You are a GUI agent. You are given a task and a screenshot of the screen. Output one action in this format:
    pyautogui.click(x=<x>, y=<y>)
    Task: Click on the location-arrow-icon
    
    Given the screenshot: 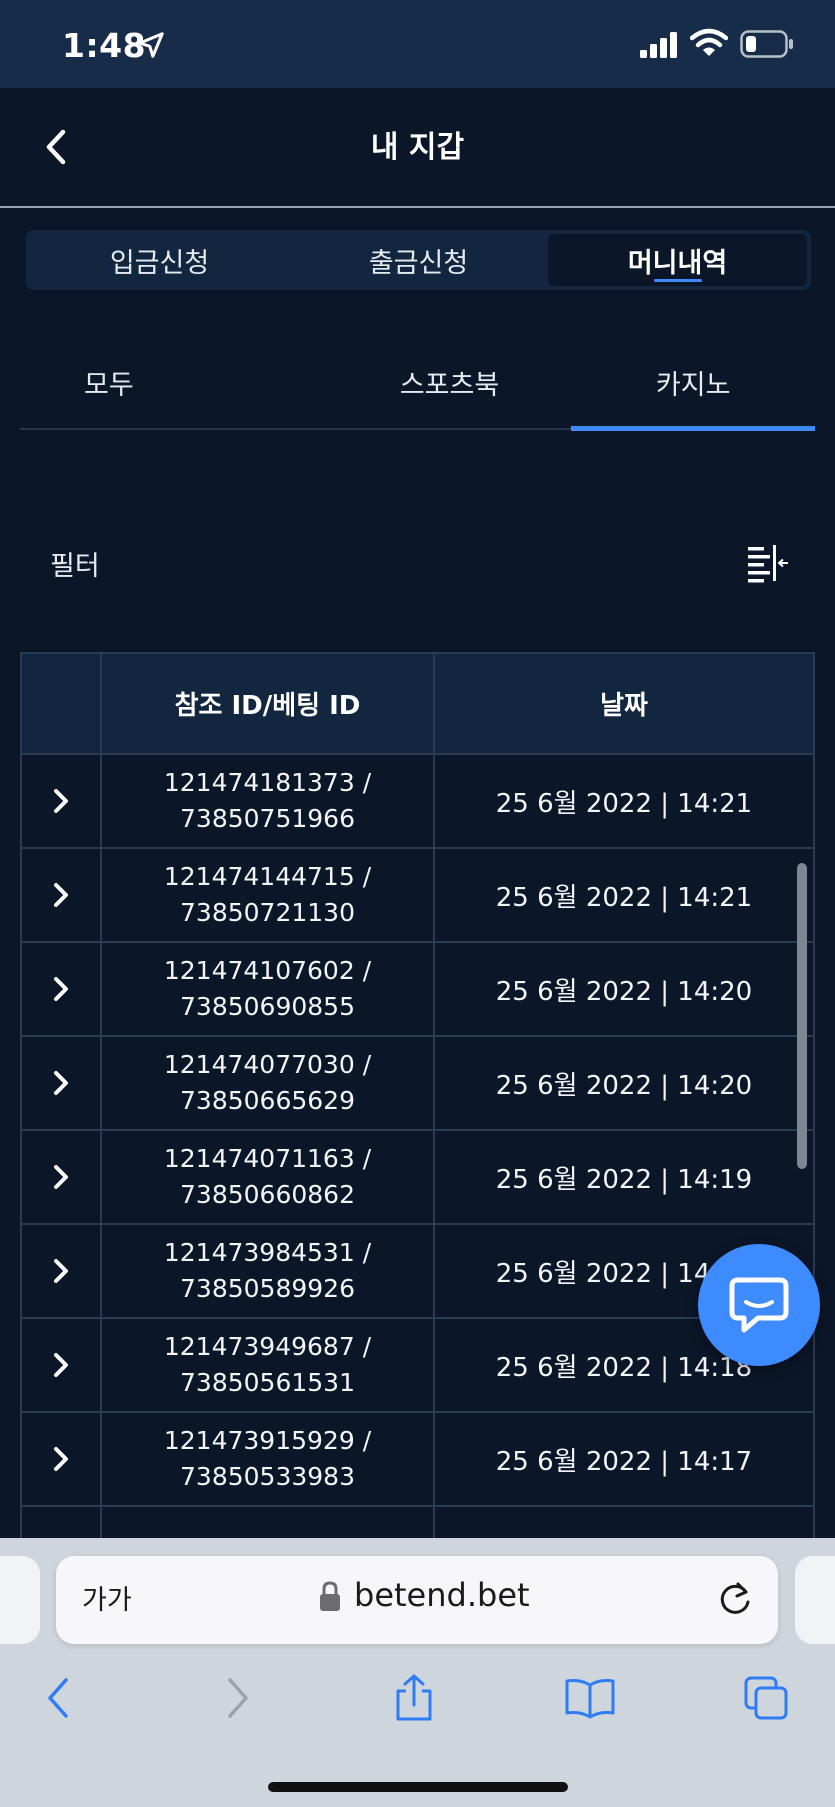 What is the action you would take?
    pyautogui.click(x=151, y=45)
    